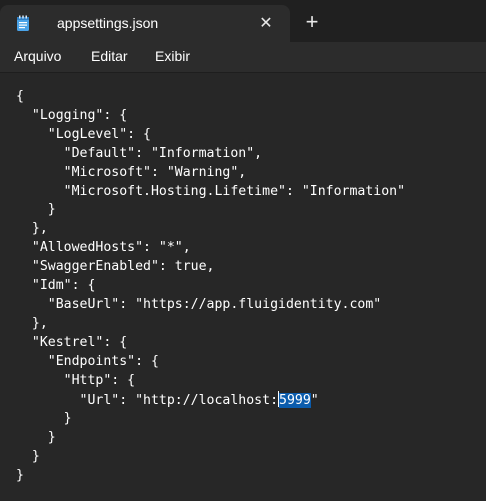 Image resolution: width=486 pixels, height=501 pixels. Describe the element at coordinates (147, 400) in the screenshot. I see `url-line-prefix: "Url": "http://localhost:` at that location.